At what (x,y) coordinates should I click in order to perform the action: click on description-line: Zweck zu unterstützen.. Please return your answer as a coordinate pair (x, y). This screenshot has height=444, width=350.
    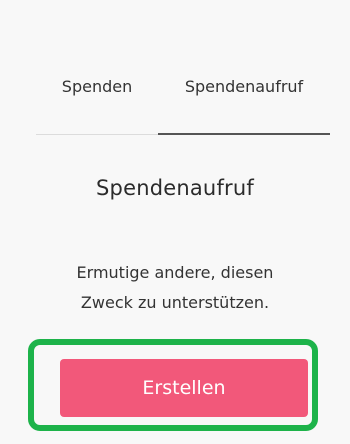
    Looking at the image, I should click on (175, 302).